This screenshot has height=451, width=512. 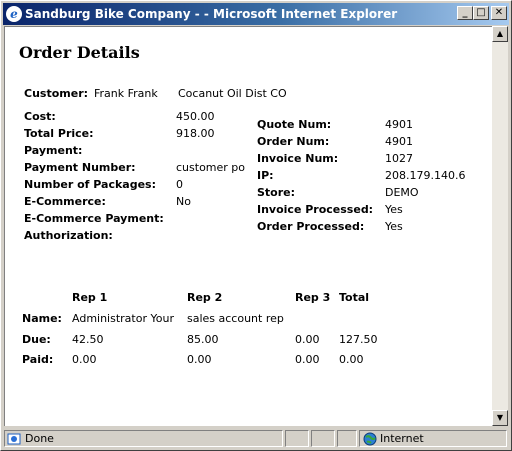 What do you see at coordinates (399, 124) in the screenshot?
I see `quote-num-value: 4901` at bounding box center [399, 124].